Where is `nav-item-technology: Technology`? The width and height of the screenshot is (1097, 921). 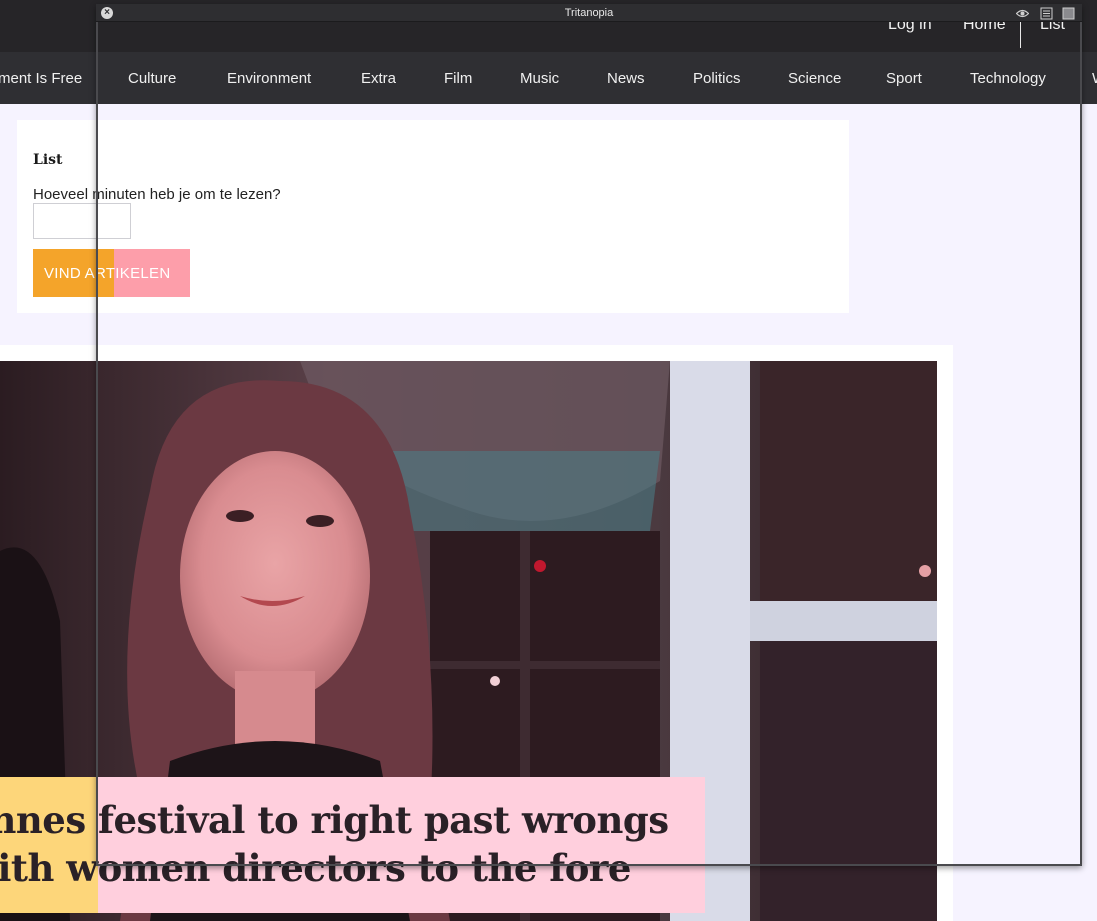 nav-item-technology: Technology is located at coordinates (1008, 78).